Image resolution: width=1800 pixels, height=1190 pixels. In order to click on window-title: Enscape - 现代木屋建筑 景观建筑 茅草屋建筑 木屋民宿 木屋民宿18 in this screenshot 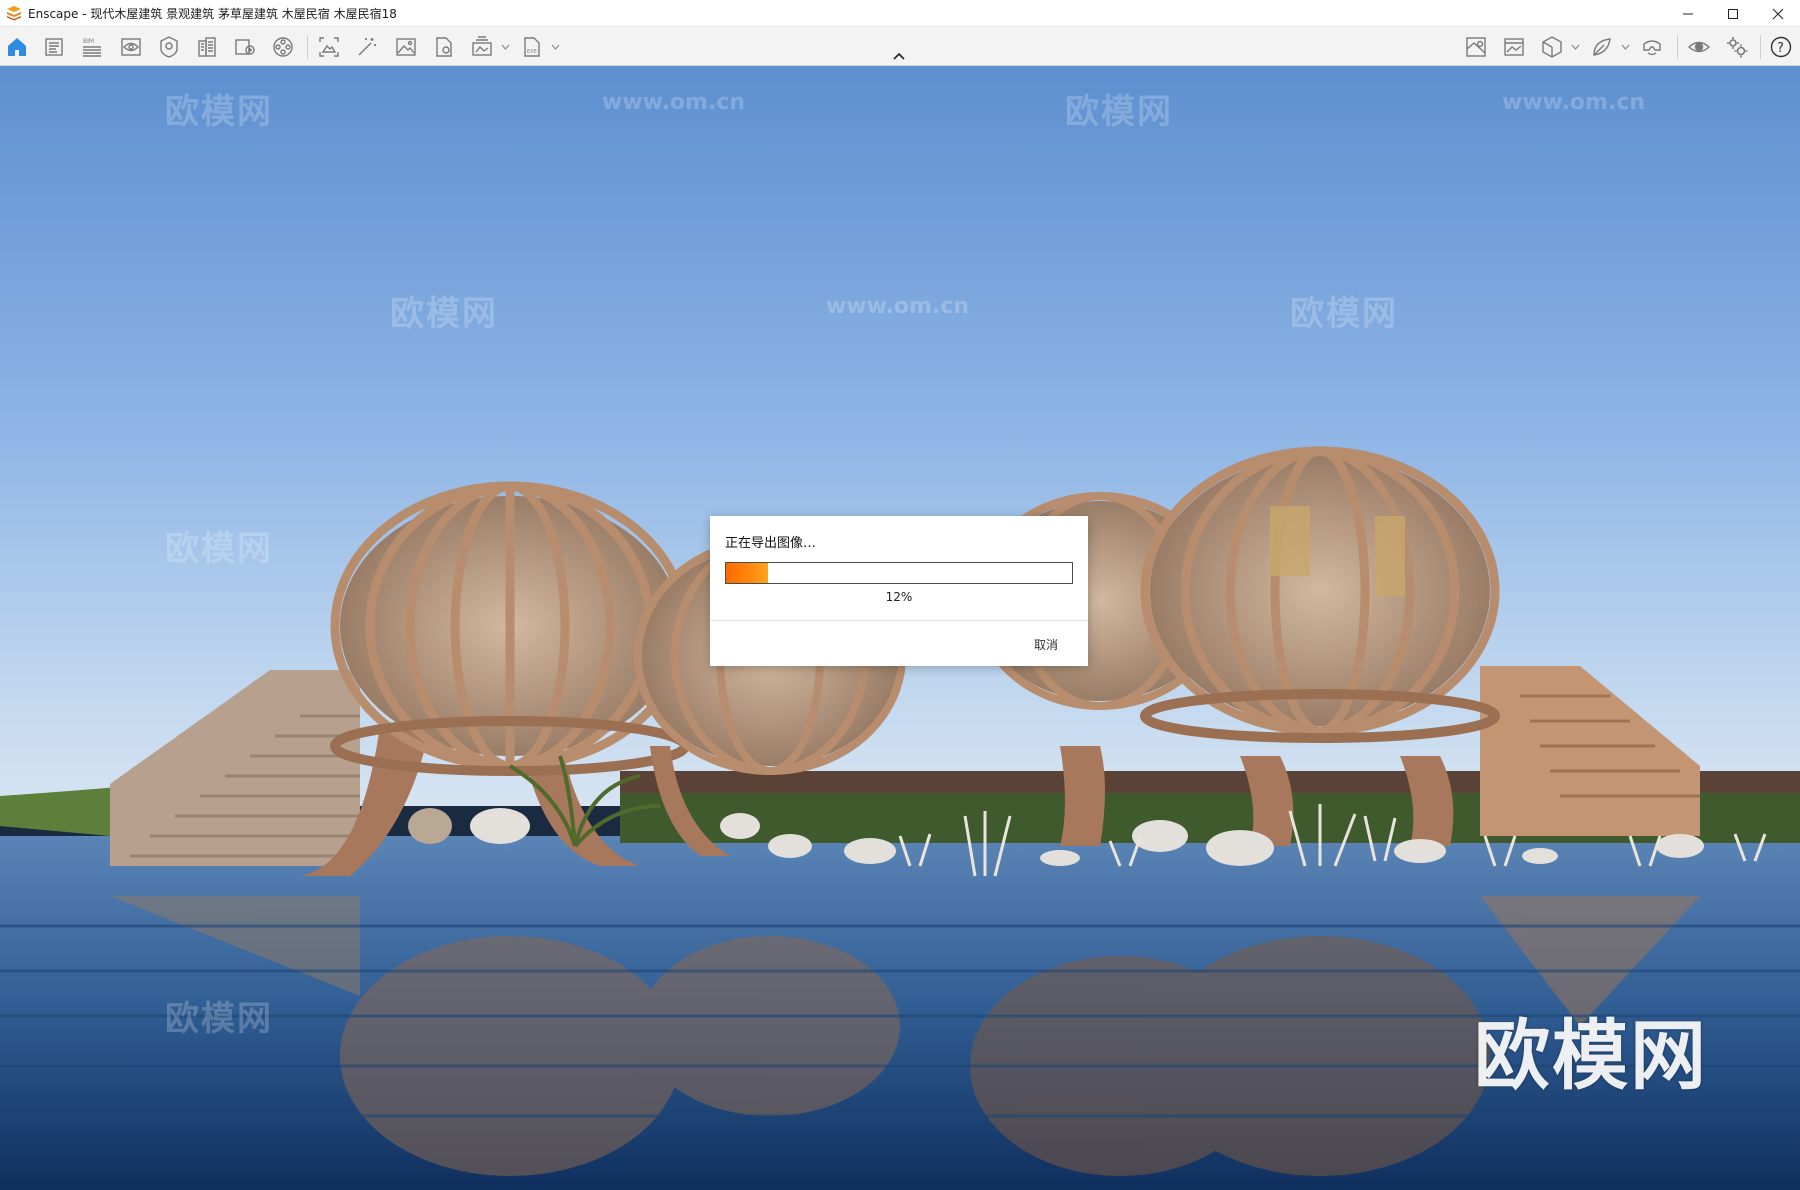, I will do `click(212, 13)`.